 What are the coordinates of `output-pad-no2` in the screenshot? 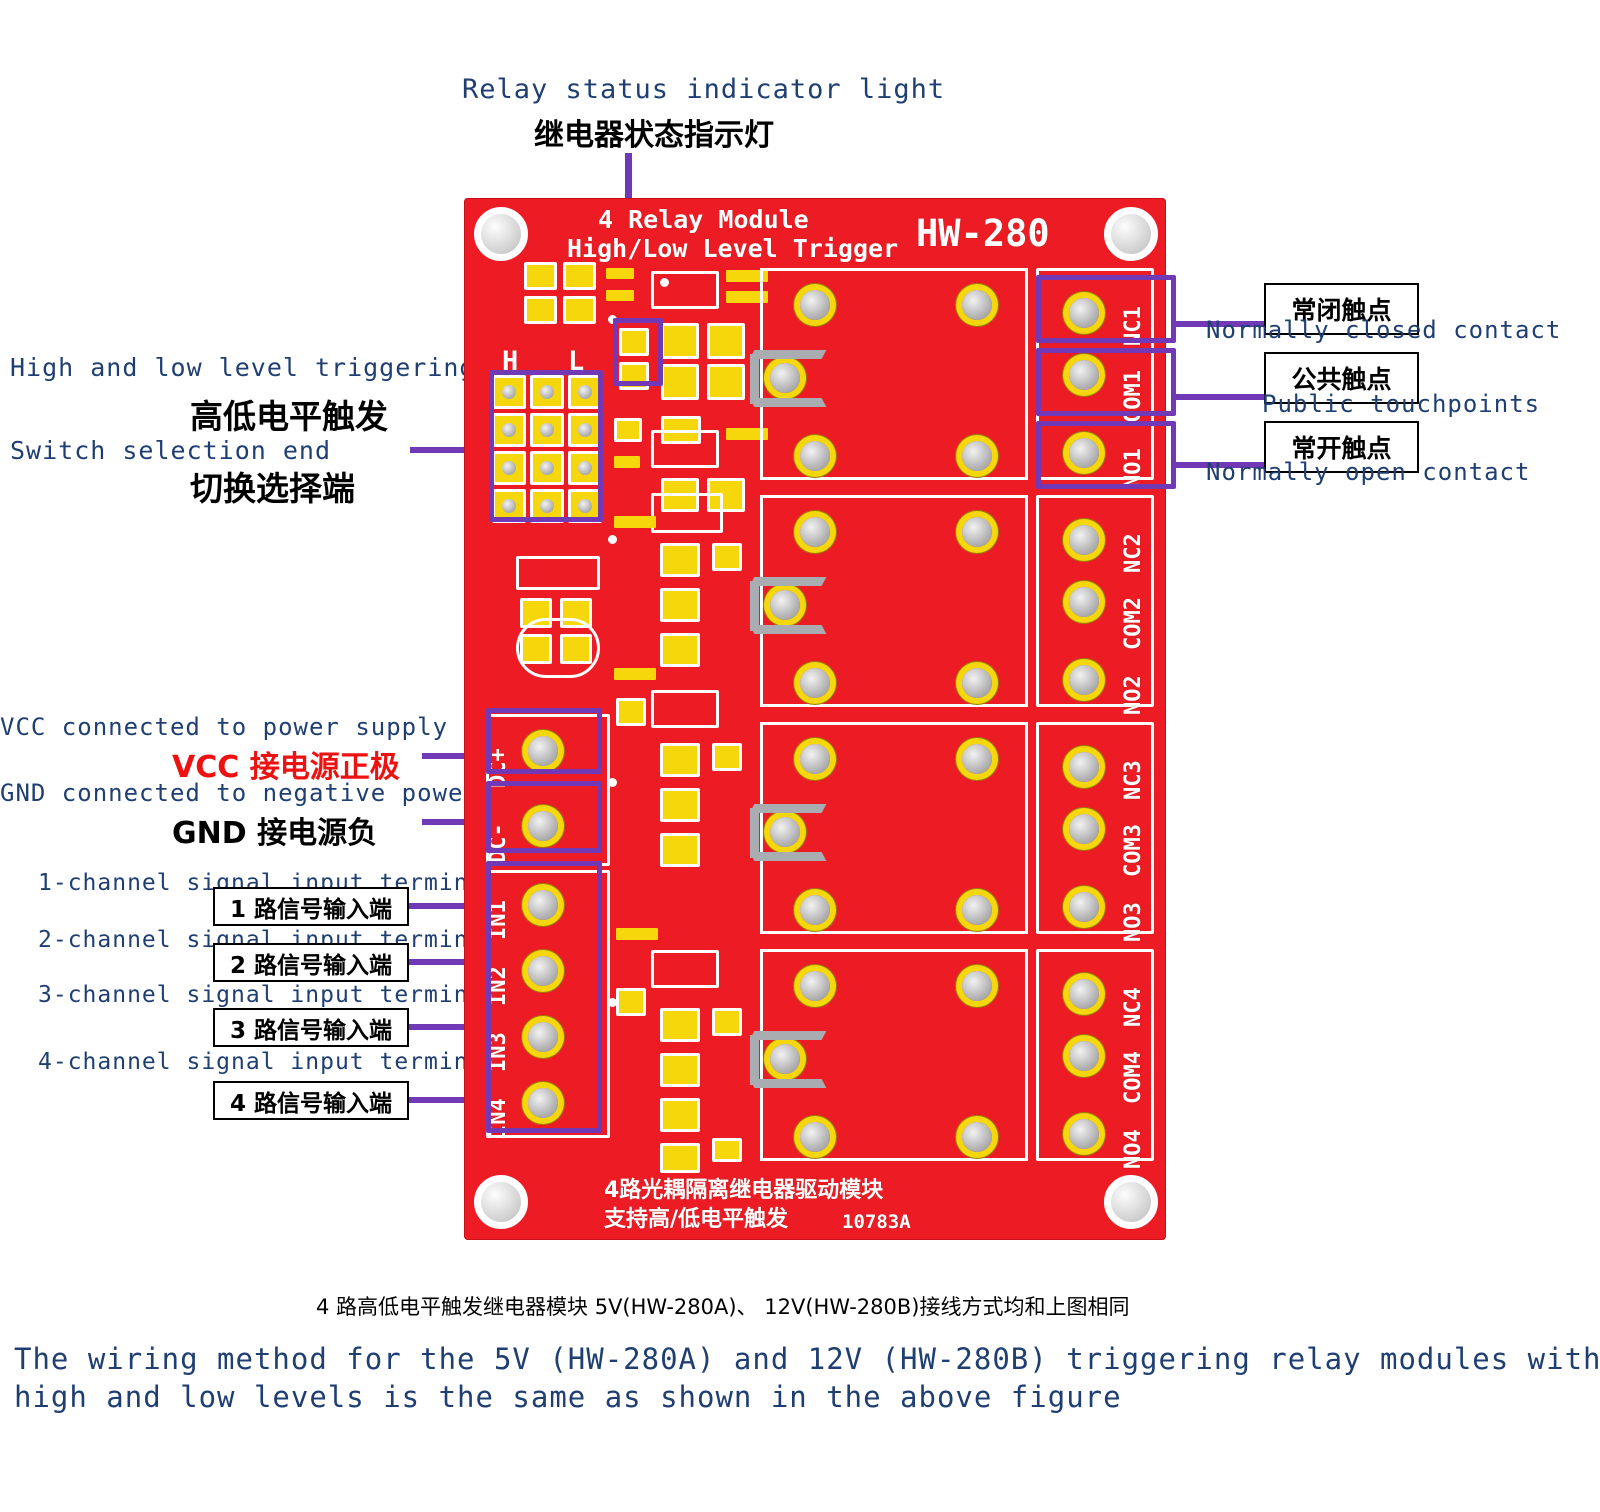 It's located at (1084, 680).